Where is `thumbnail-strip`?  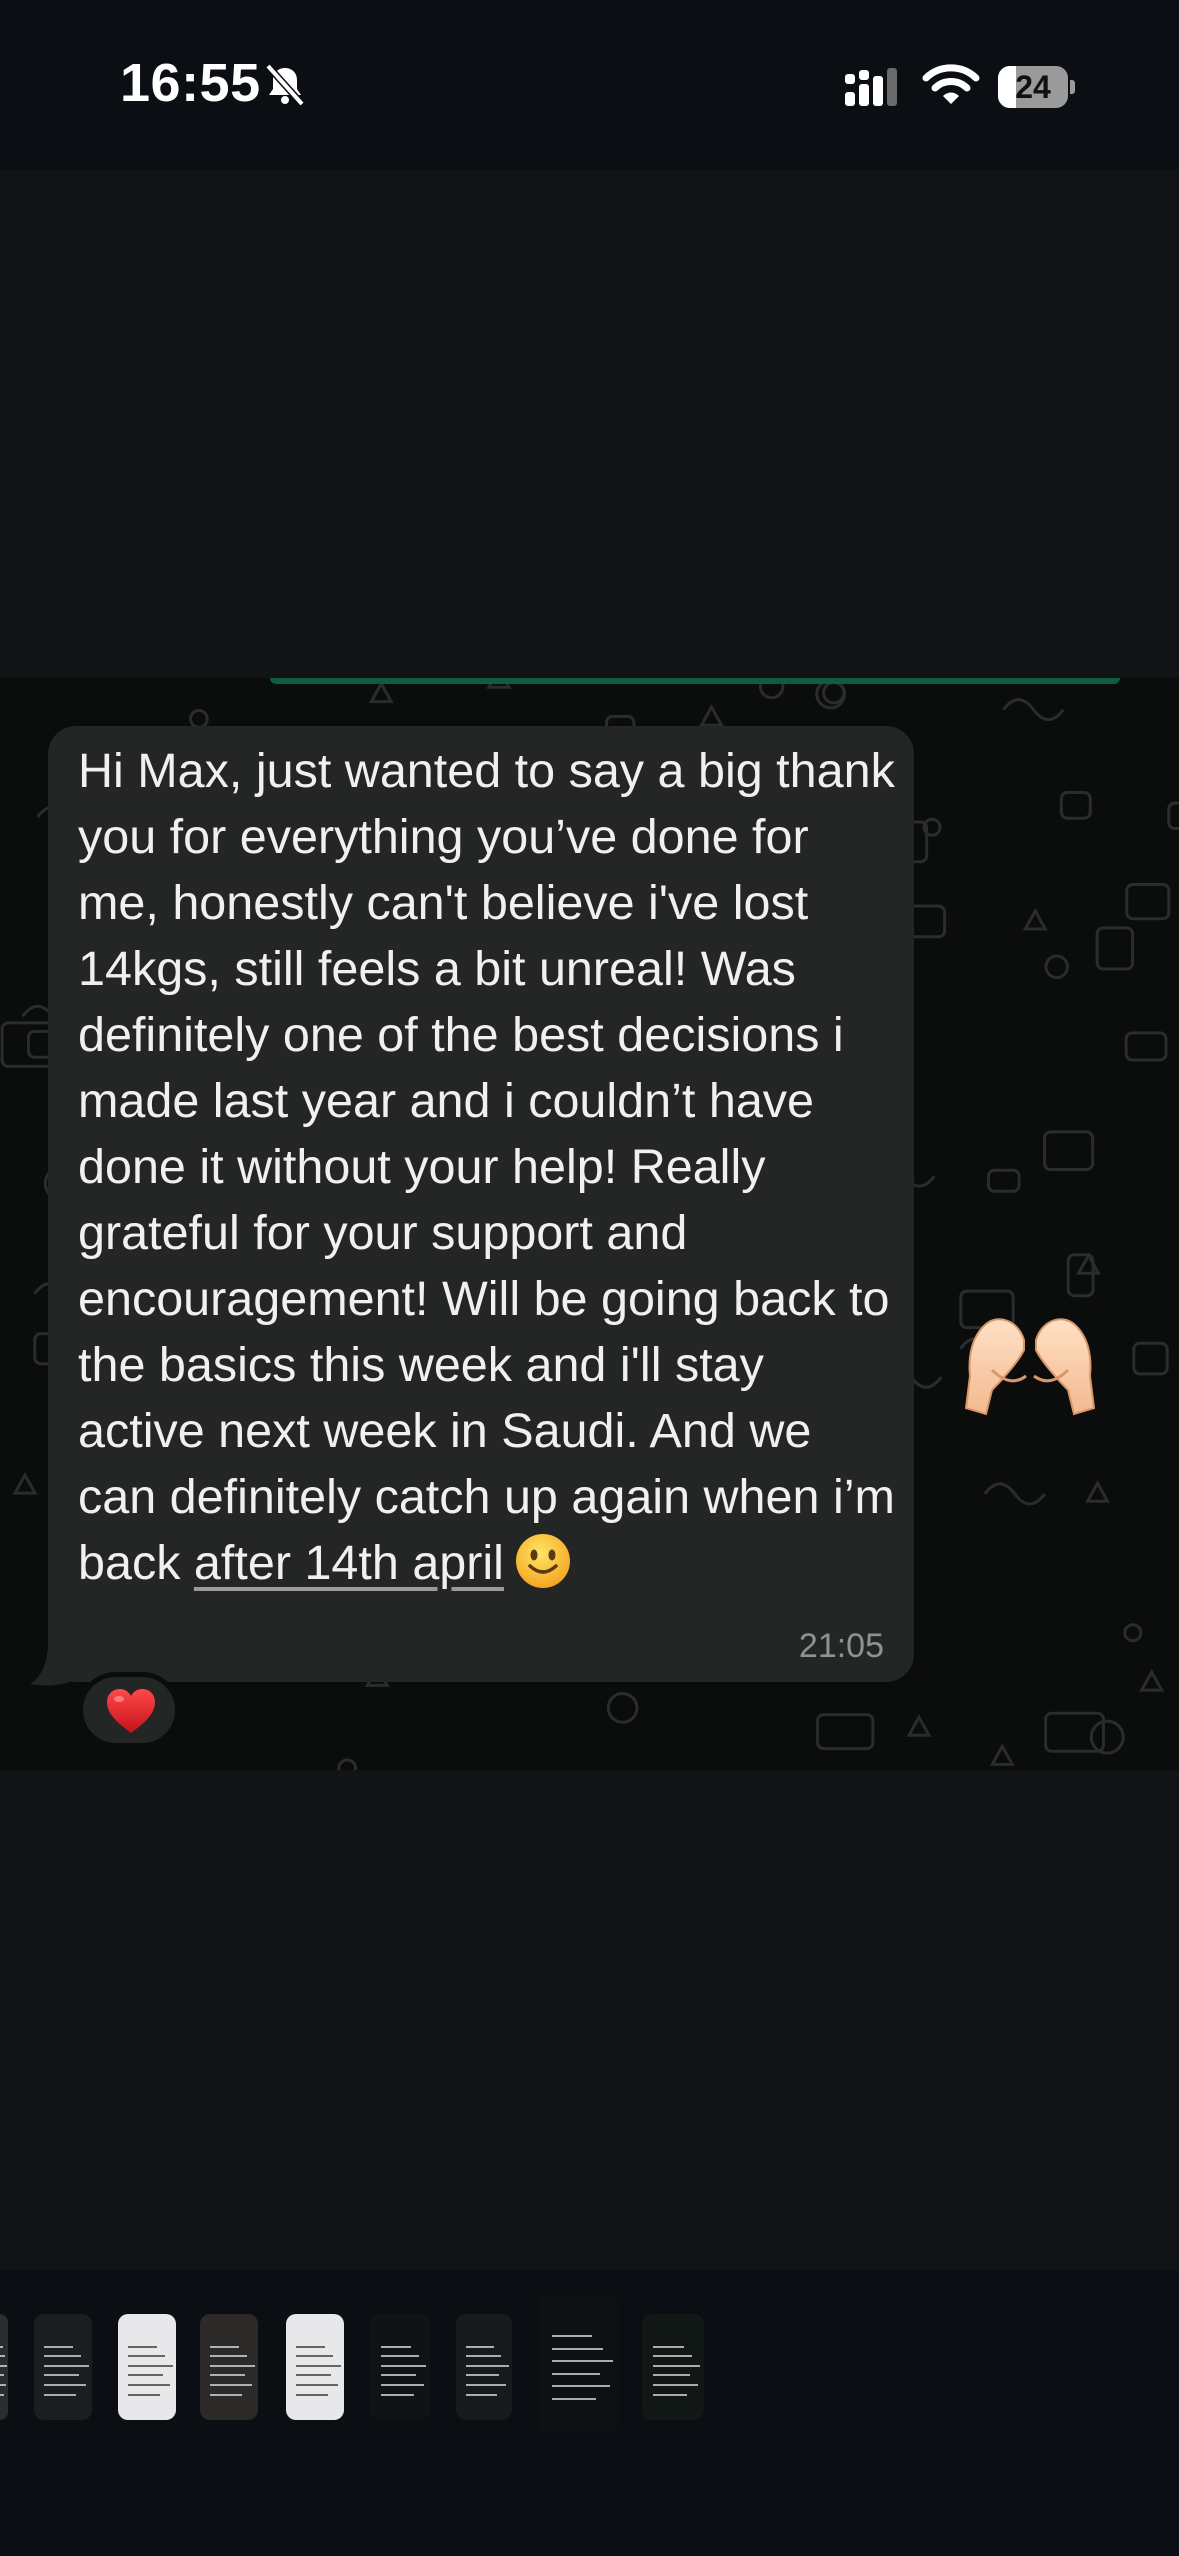 thumbnail-strip is located at coordinates (589, 2413).